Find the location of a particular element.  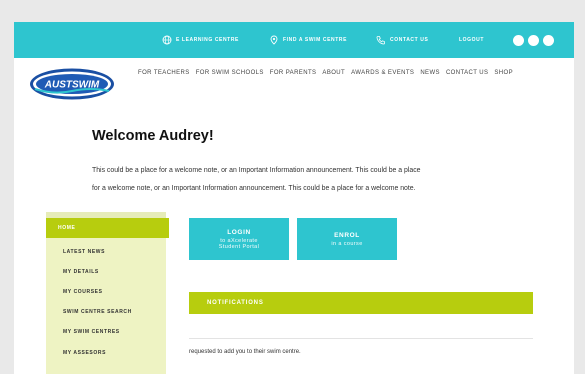

notifications-divider is located at coordinates (361, 338).